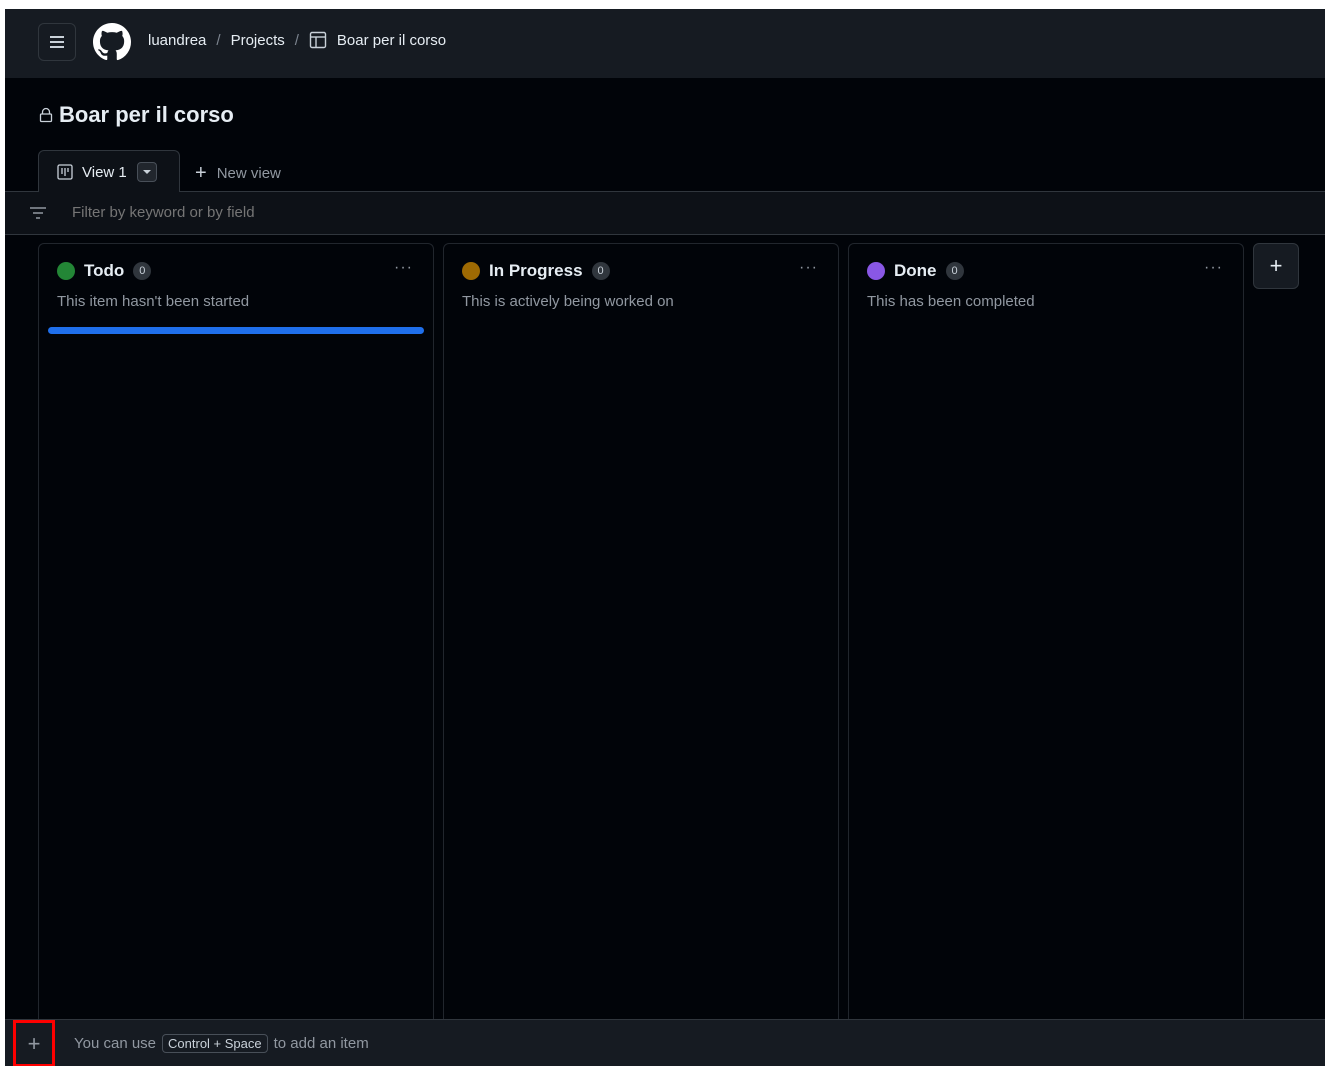 The height and width of the screenshot is (1066, 1325). I want to click on menu-button, so click(57, 42).